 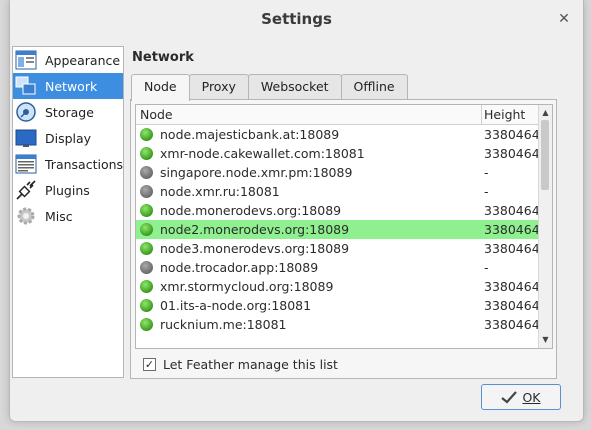 What do you see at coordinates (344, 115) in the screenshot?
I see `table-header: Node Height` at bounding box center [344, 115].